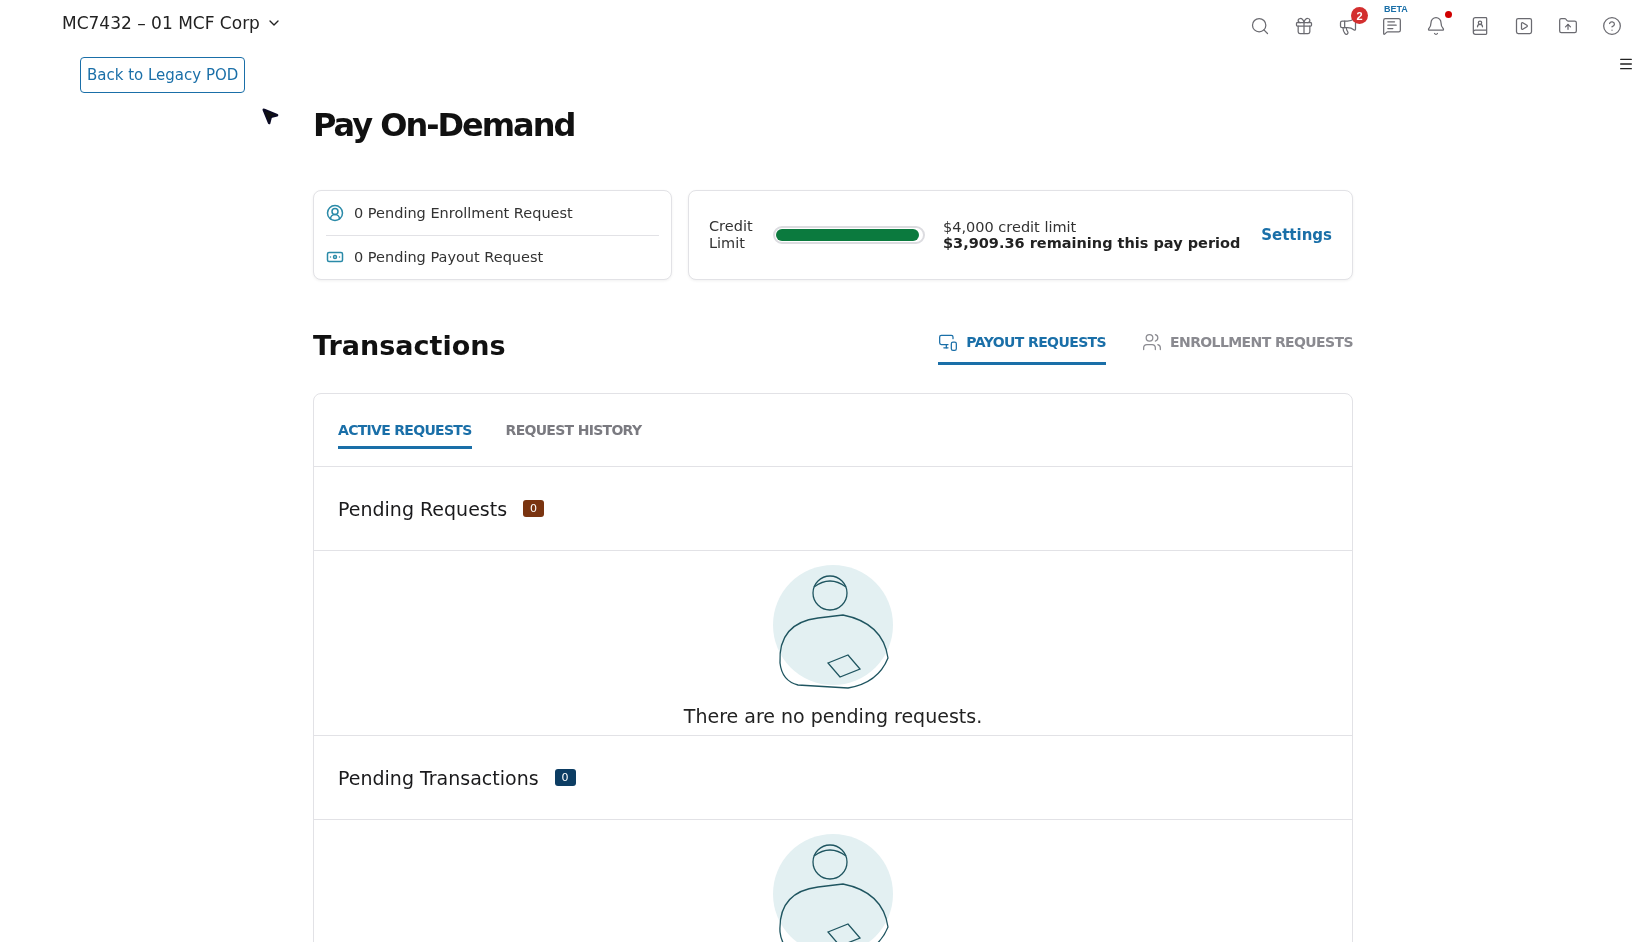  Describe the element at coordinates (163, 75) in the screenshot. I see `back-button: Back to Legacy POD` at that location.